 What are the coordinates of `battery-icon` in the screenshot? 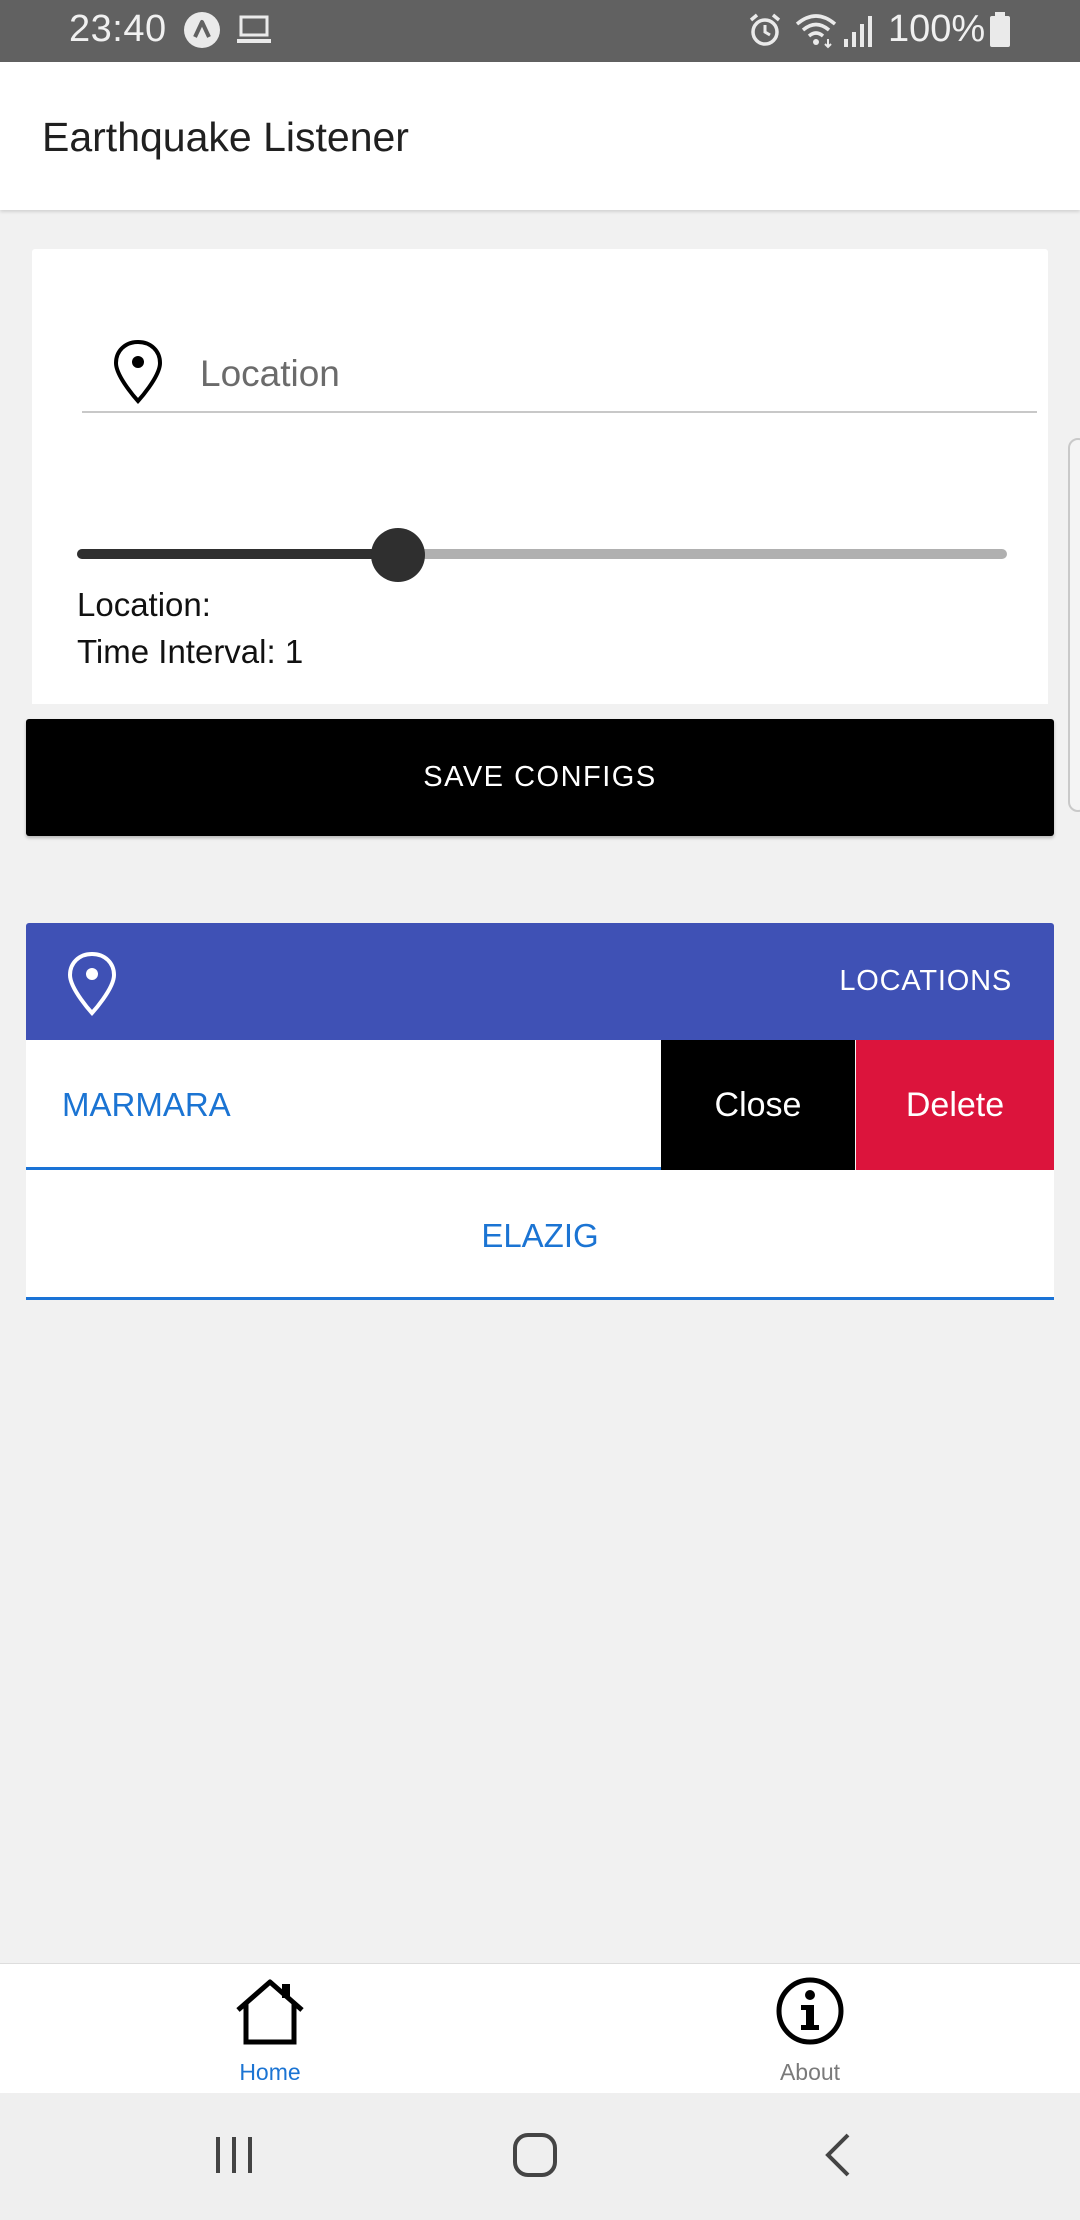 It's located at (1000, 32).